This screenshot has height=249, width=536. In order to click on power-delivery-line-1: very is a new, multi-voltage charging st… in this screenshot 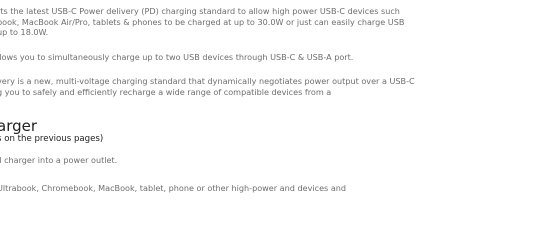, I will do `click(207, 81)`.